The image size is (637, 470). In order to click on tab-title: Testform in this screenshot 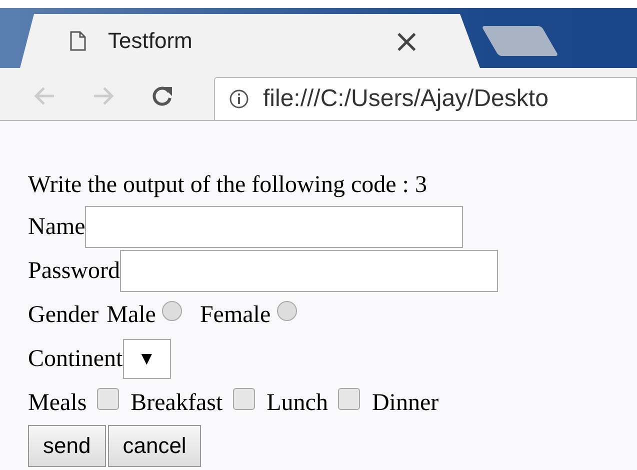, I will do `click(151, 41)`.